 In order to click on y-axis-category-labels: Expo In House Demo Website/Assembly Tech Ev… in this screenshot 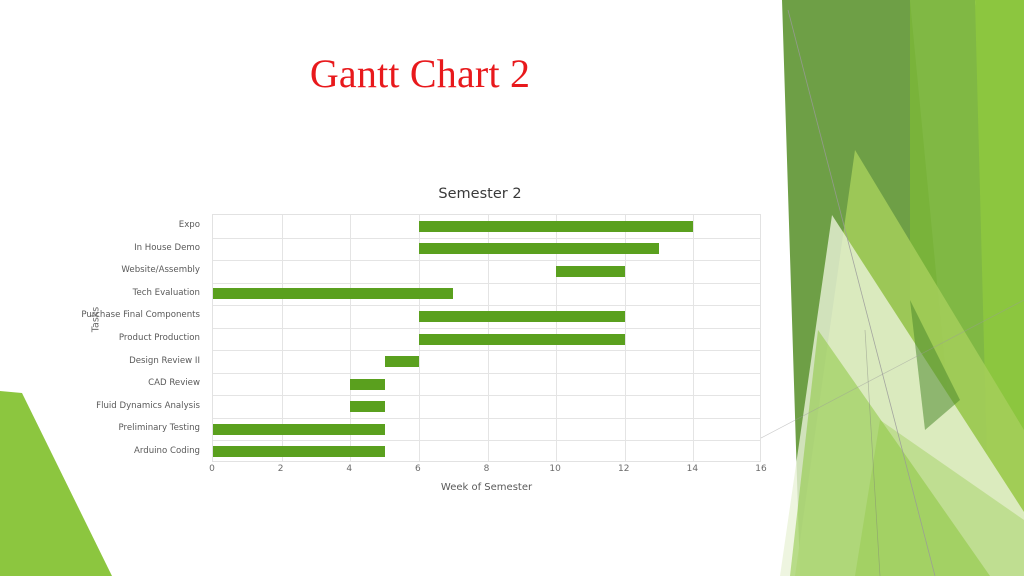, I will do `click(134, 338)`.